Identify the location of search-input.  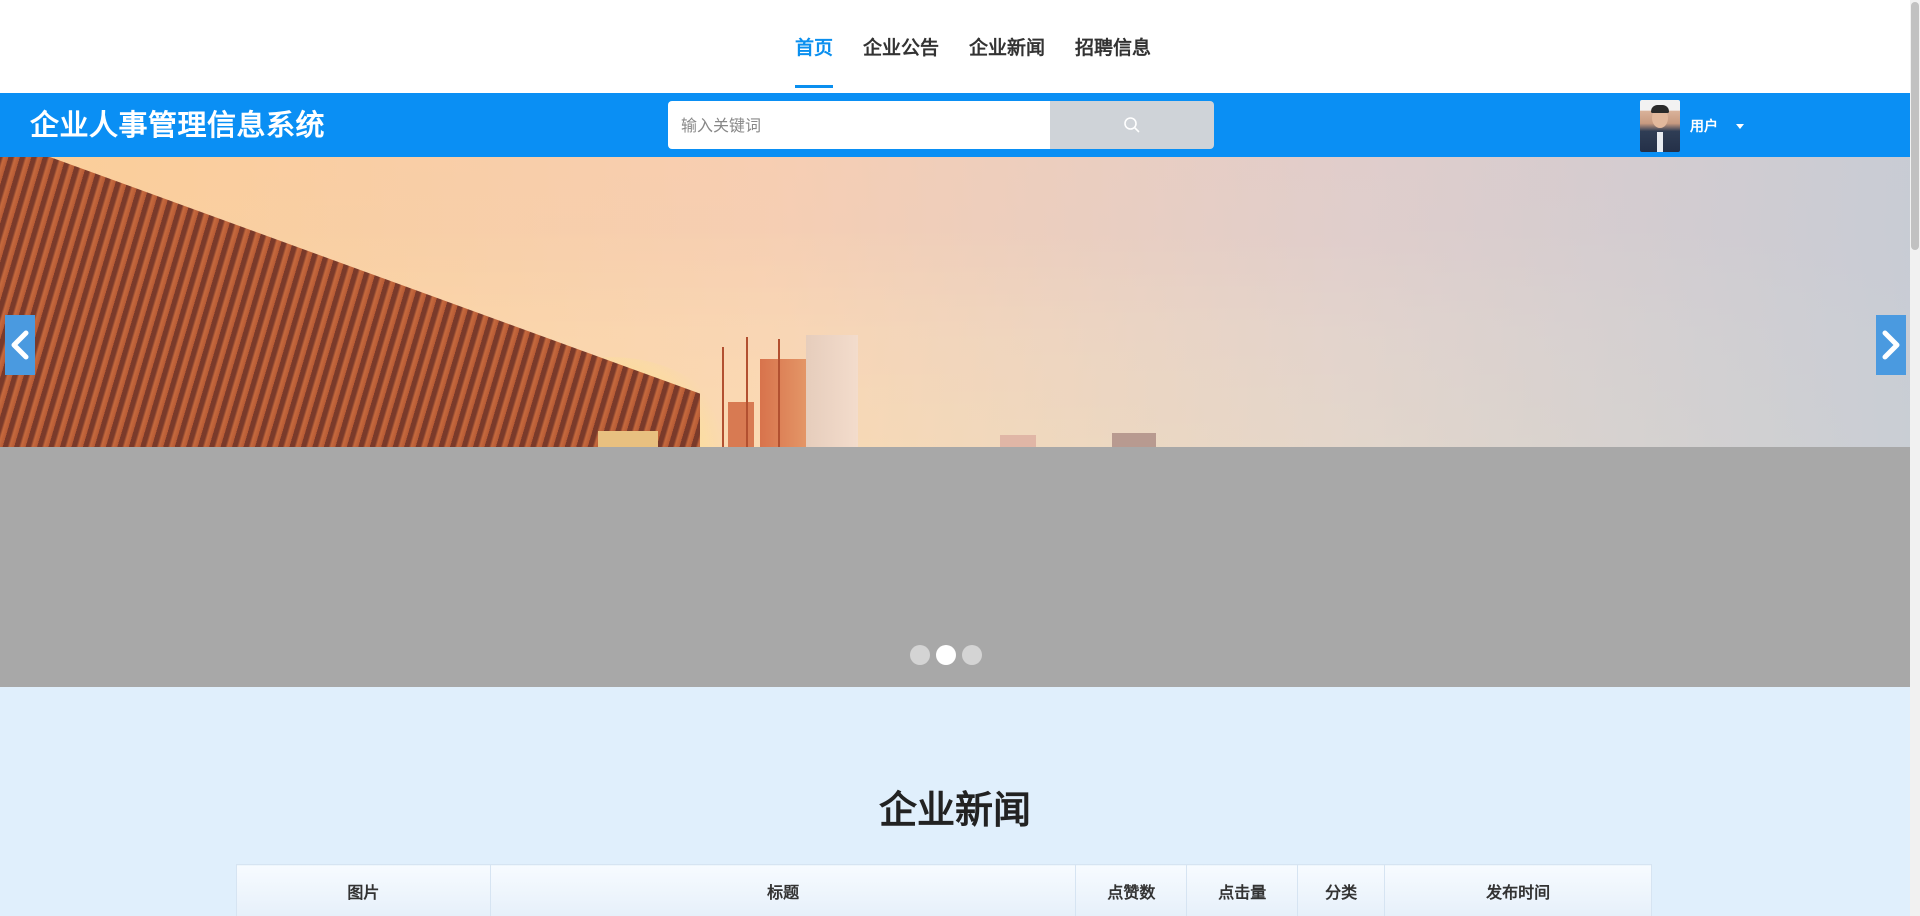
(859, 125).